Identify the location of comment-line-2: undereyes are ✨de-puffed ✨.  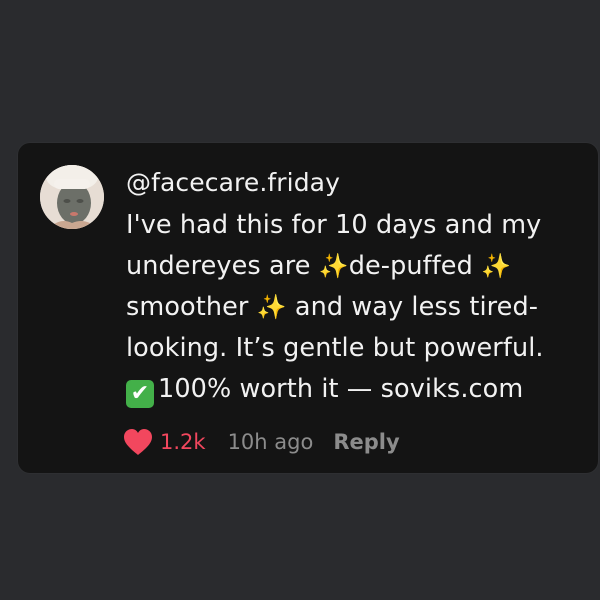
(357, 266).